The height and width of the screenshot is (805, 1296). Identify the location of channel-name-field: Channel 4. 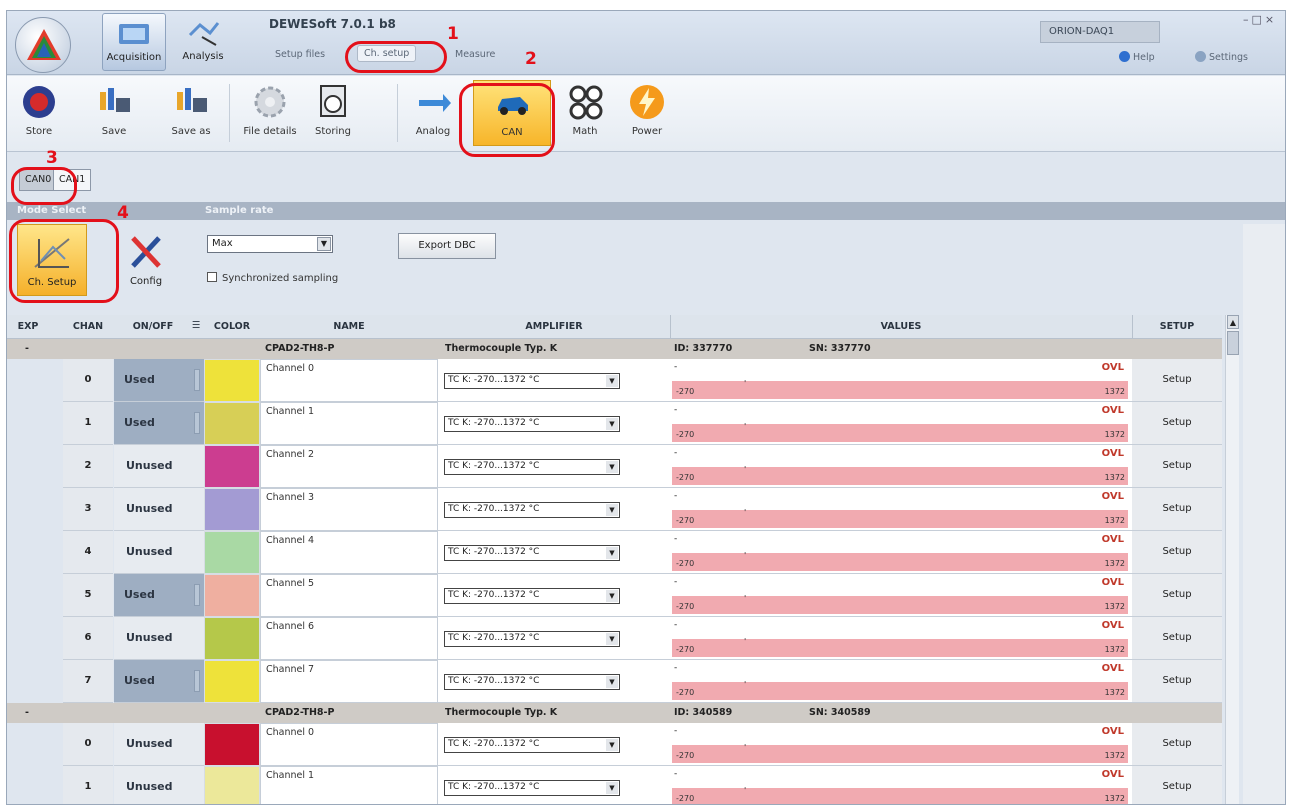
(349, 552).